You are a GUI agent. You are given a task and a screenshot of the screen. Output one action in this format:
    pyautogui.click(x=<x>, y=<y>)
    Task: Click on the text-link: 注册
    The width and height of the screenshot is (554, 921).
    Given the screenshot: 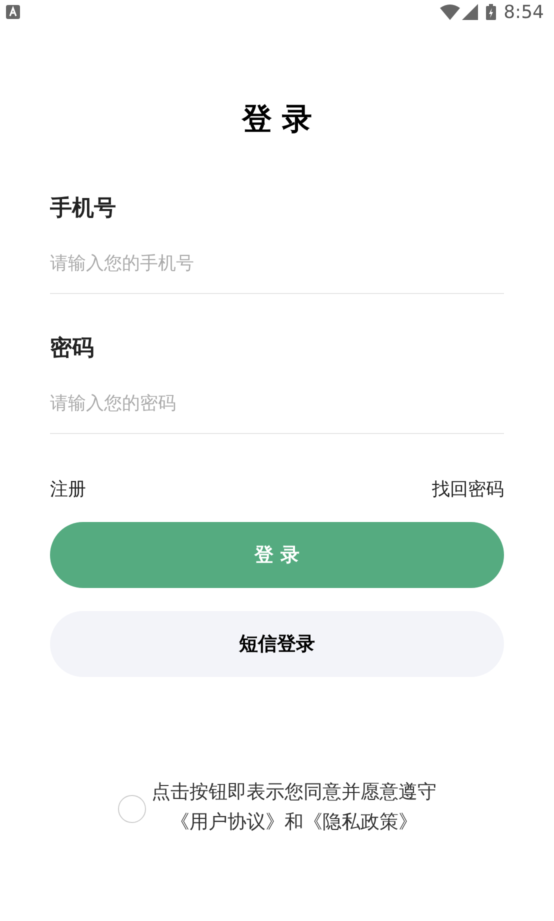 What is the action you would take?
    pyautogui.click(x=68, y=489)
    